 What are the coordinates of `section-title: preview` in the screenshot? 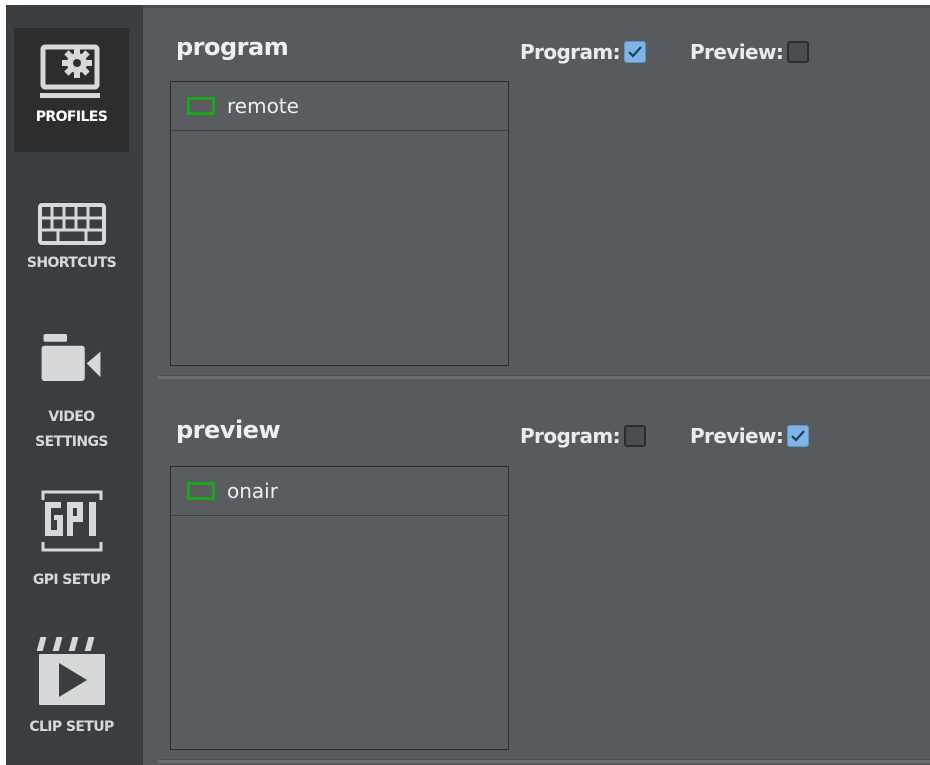 It's located at (228, 430).